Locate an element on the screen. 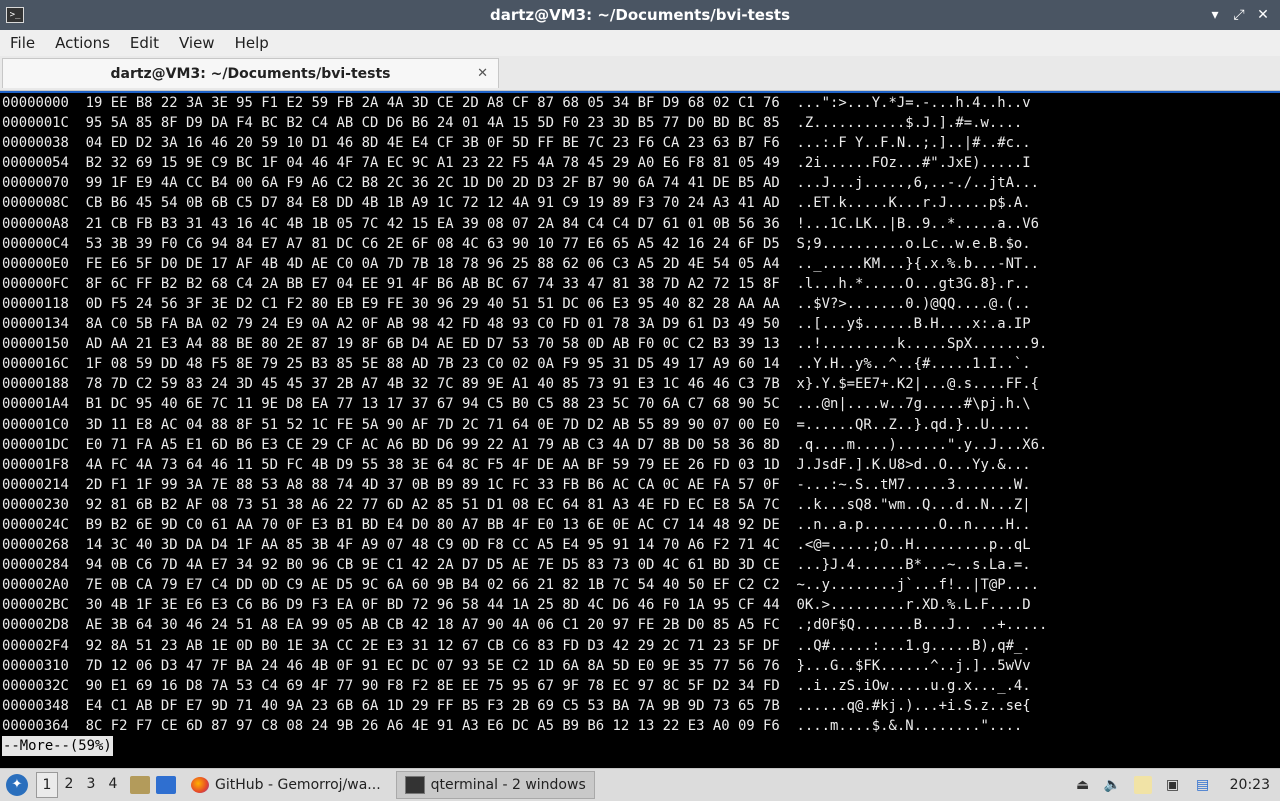  clipboard-icon is located at coordinates (1142, 785).